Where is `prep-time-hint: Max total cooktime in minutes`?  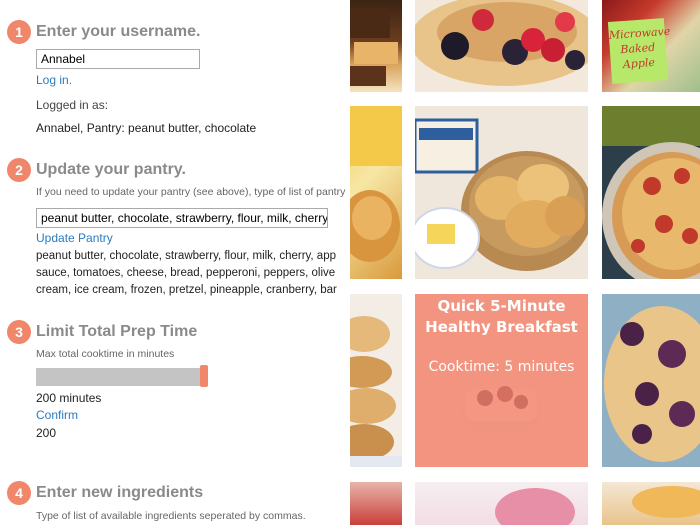 prep-time-hint: Max total cooktime in minutes is located at coordinates (105, 354).